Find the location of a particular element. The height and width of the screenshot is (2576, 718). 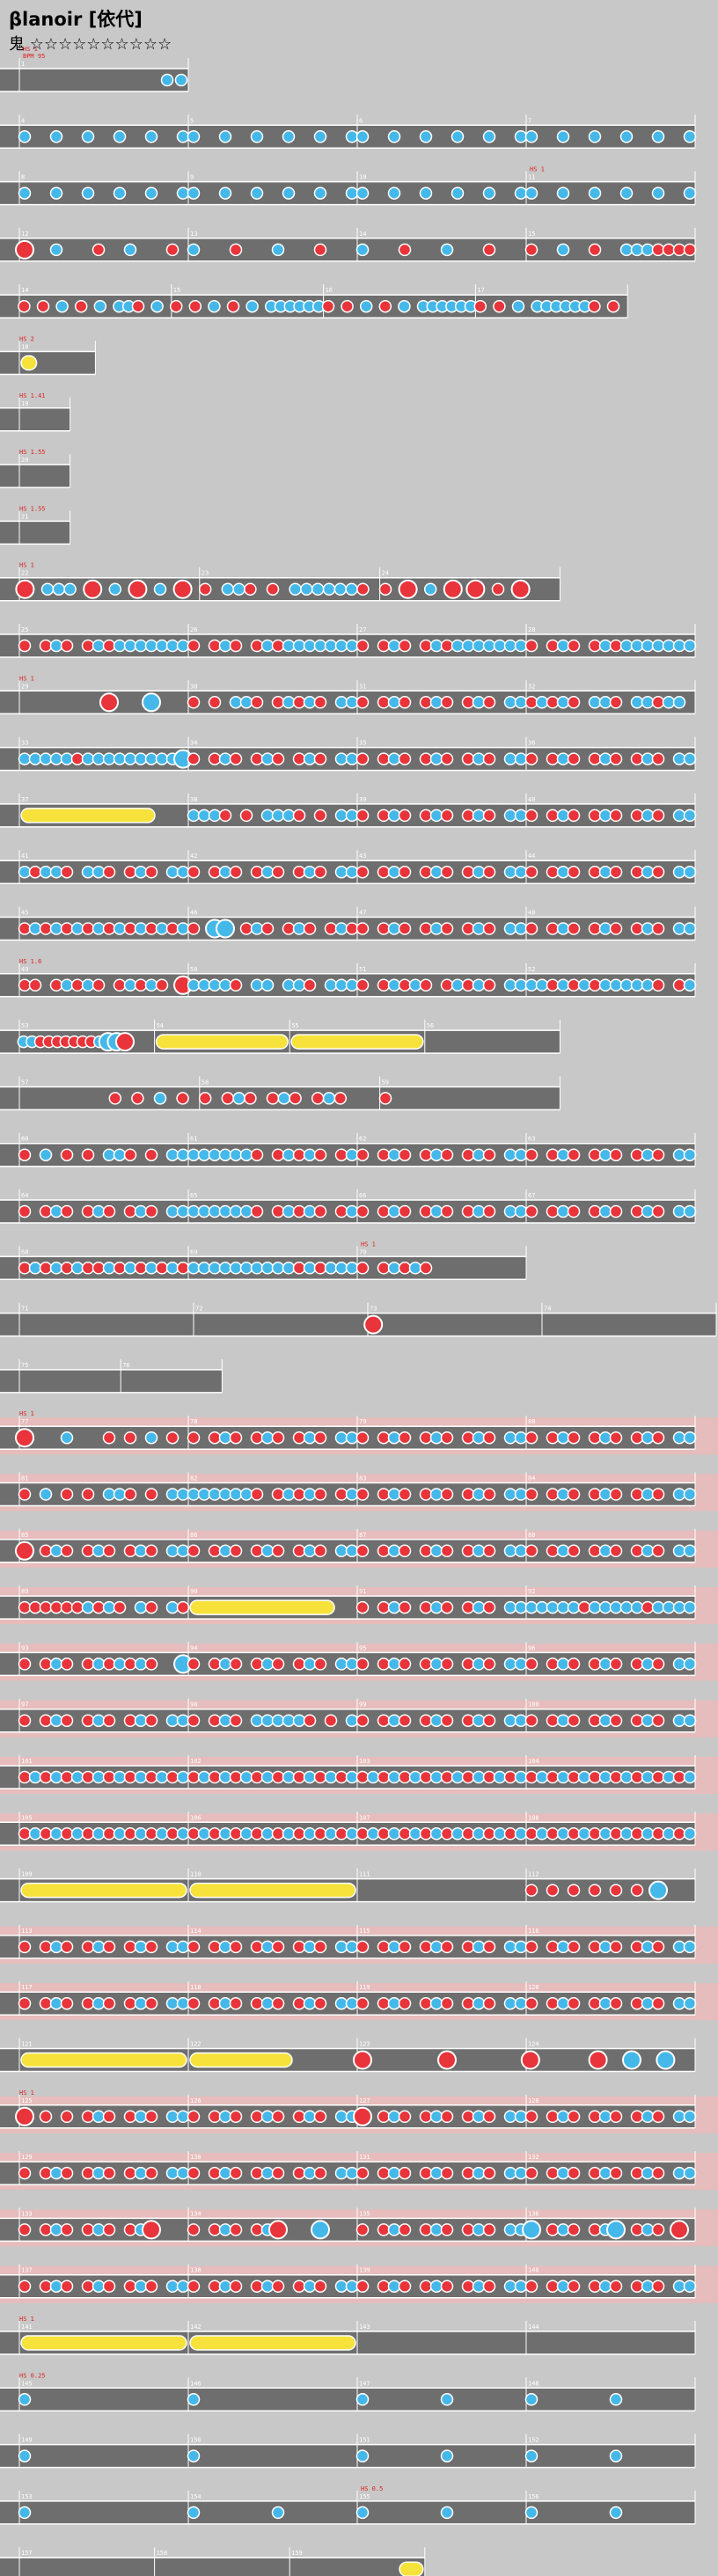

measure-number: 129 is located at coordinates (27, 2157).